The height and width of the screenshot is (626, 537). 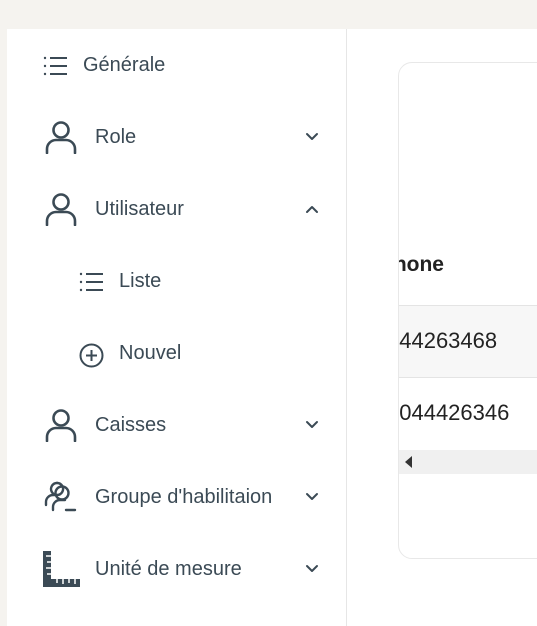 I want to click on next-item-icon-partial, so click(x=60, y=623).